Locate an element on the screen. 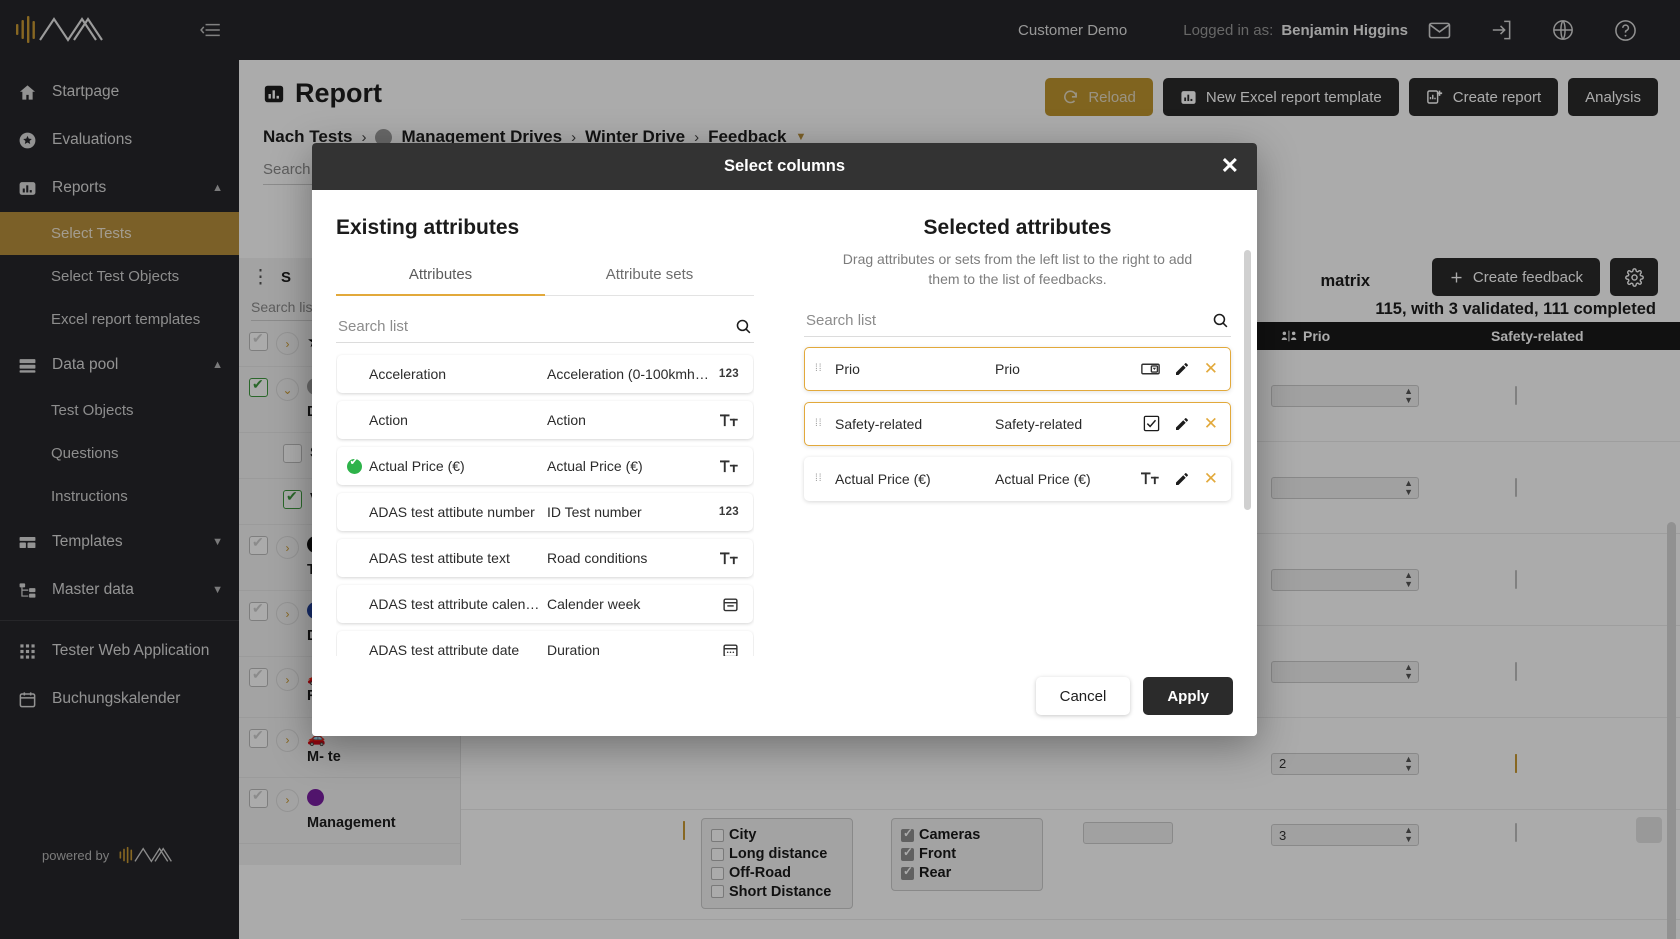  cancel-label: Cancel is located at coordinates (1083, 696).